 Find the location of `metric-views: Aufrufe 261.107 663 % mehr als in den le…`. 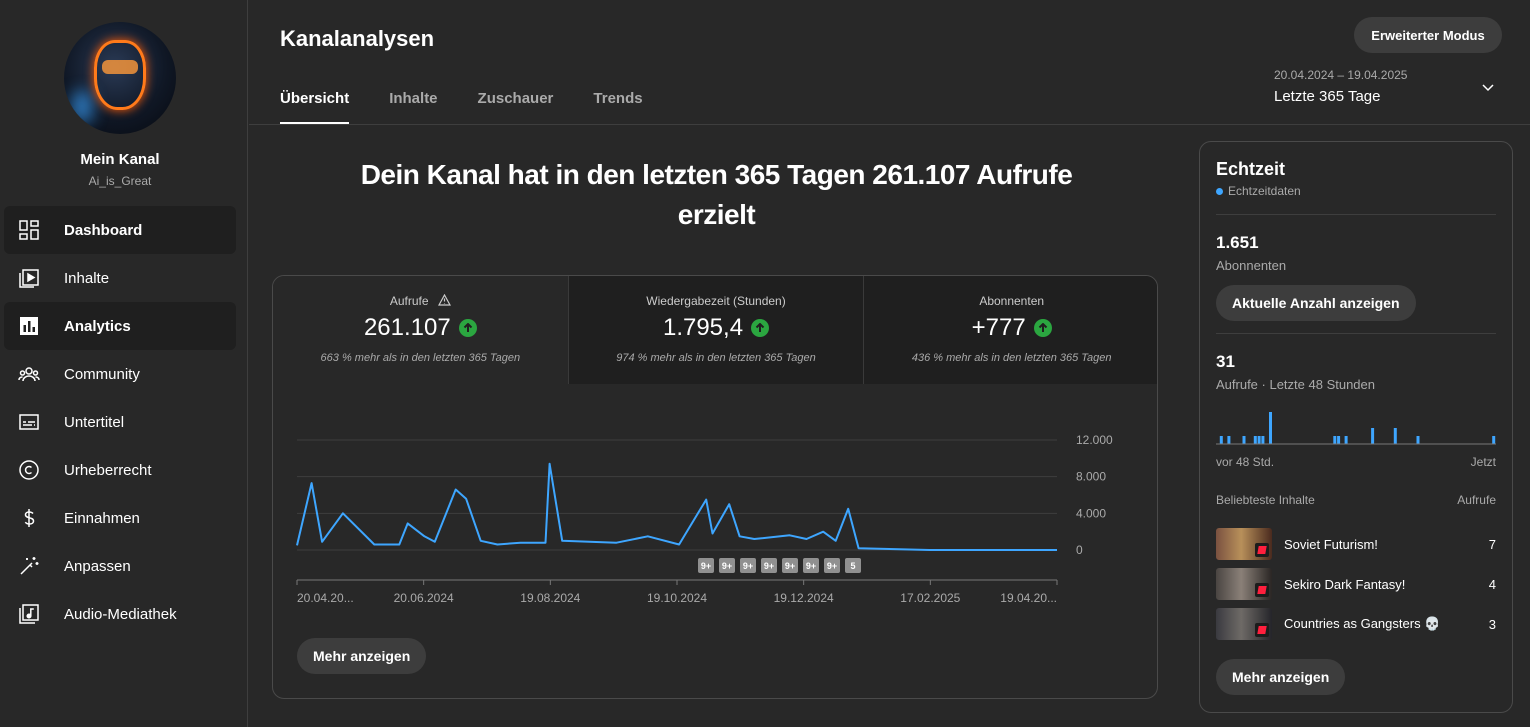

metric-views: Aufrufe 261.107 663 % mehr als in den le… is located at coordinates (420, 330).